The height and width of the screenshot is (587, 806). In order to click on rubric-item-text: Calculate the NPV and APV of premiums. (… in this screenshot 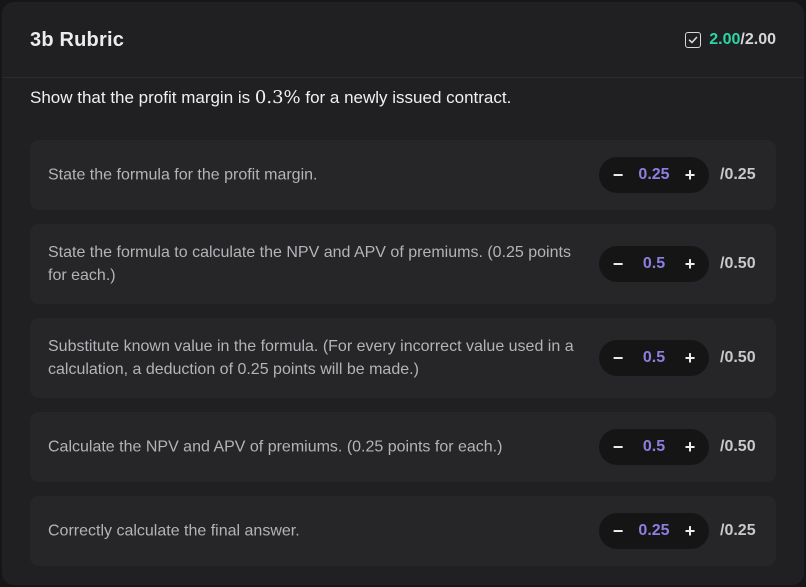, I will do `click(275, 447)`.